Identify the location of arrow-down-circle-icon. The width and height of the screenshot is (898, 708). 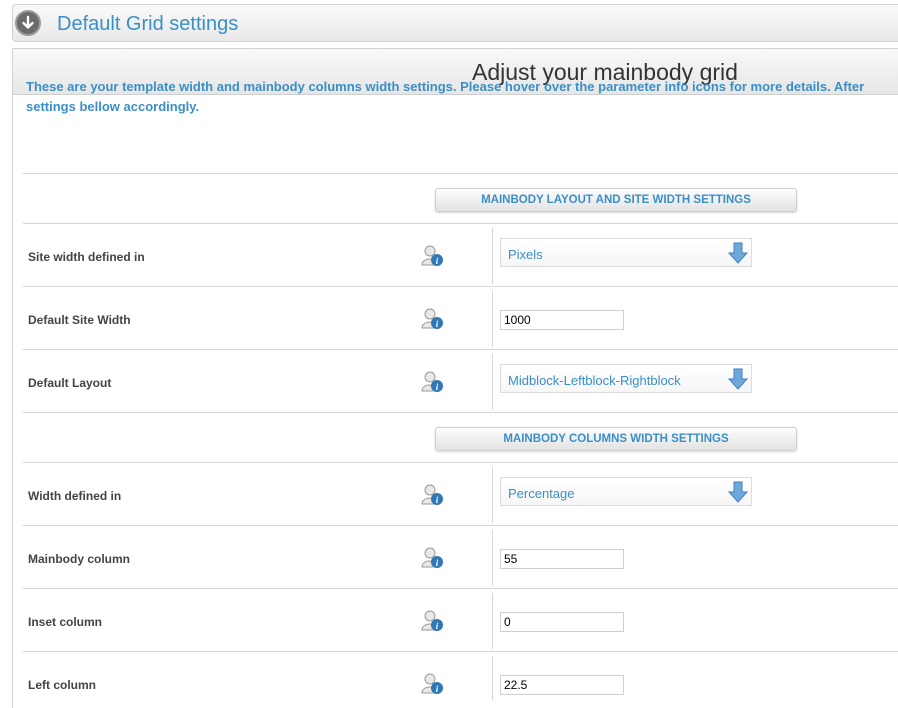
(28, 23).